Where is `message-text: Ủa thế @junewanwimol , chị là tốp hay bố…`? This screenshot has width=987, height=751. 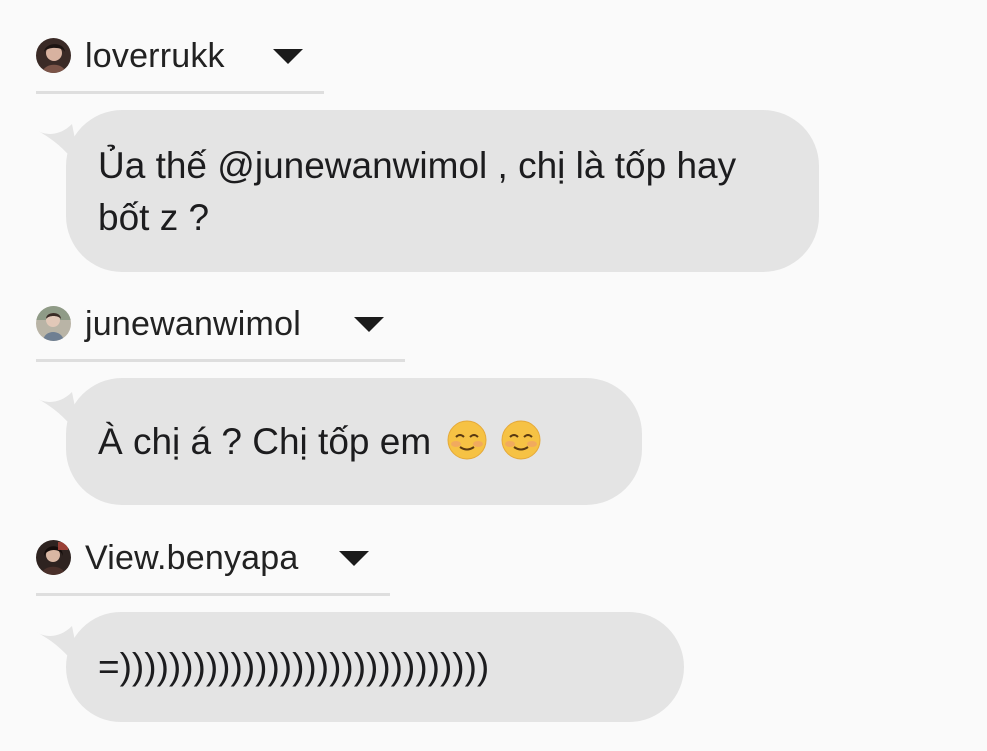 message-text: Ủa thế @junewanwimol , chị là tốp hay bố… is located at coordinates (417, 191).